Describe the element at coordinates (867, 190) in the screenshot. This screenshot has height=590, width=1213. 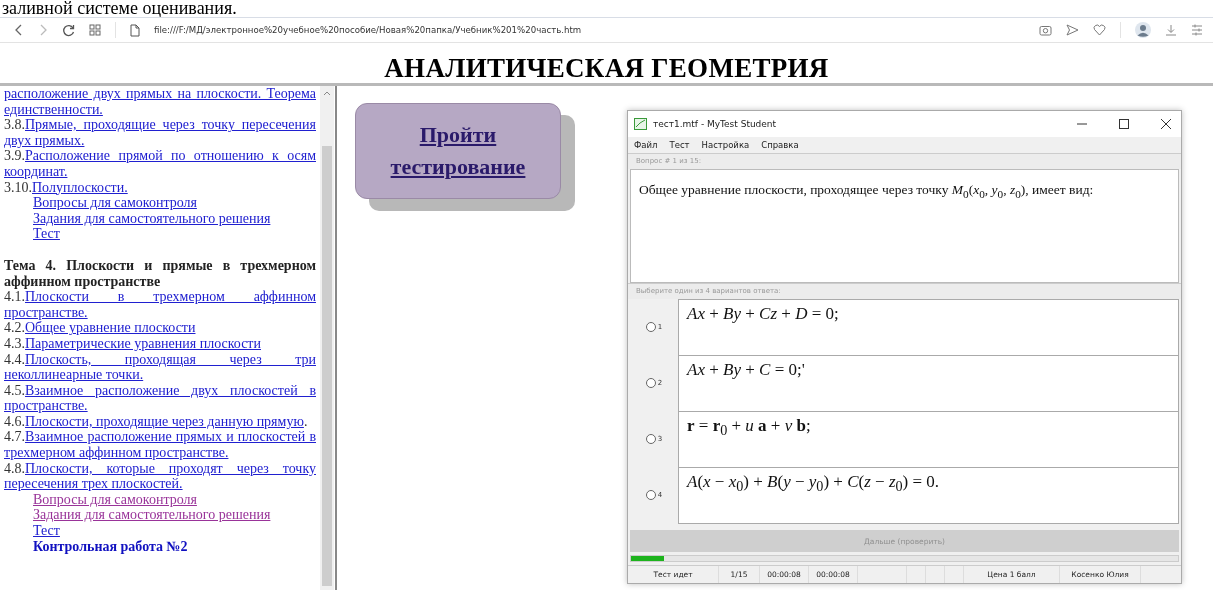
I see `question-text: Общее уравнение плоскости, проходящее через точку M$_{0}$(x$_{0}$, y$_{0}$, z$_{0}$), имеет вид:` at that location.